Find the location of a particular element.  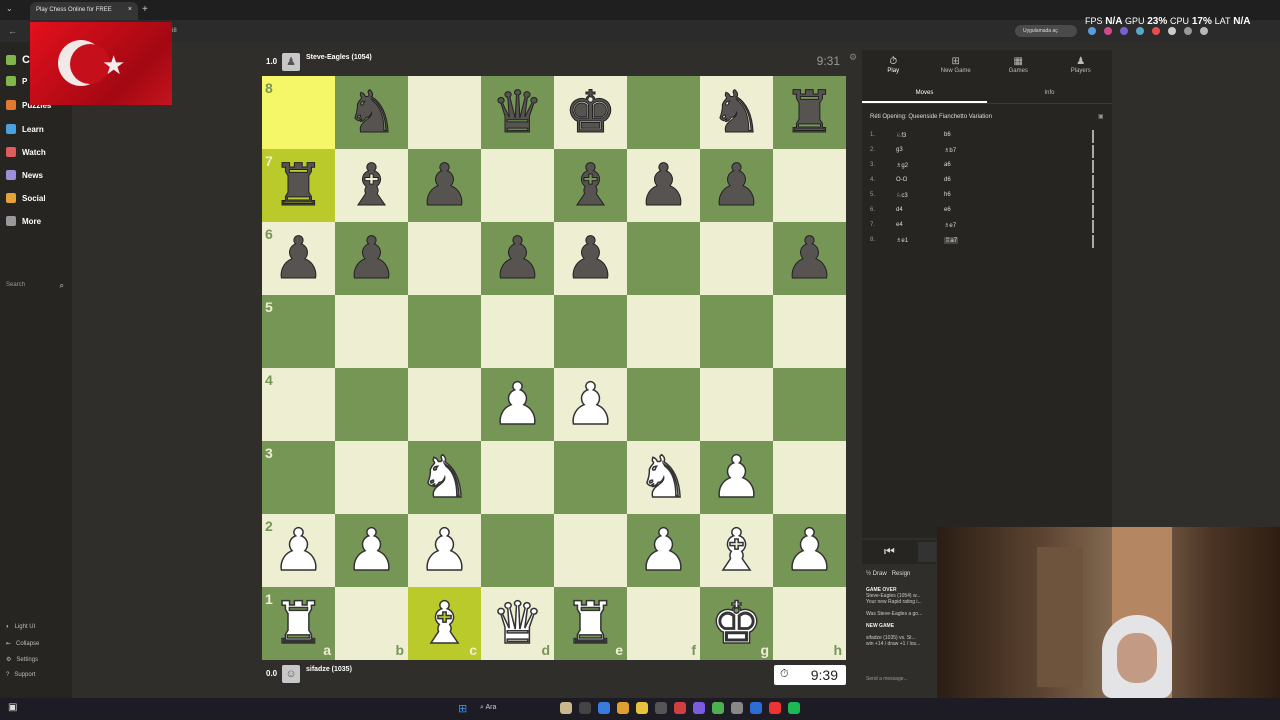

nav-button is located at coordinates (927, 552).